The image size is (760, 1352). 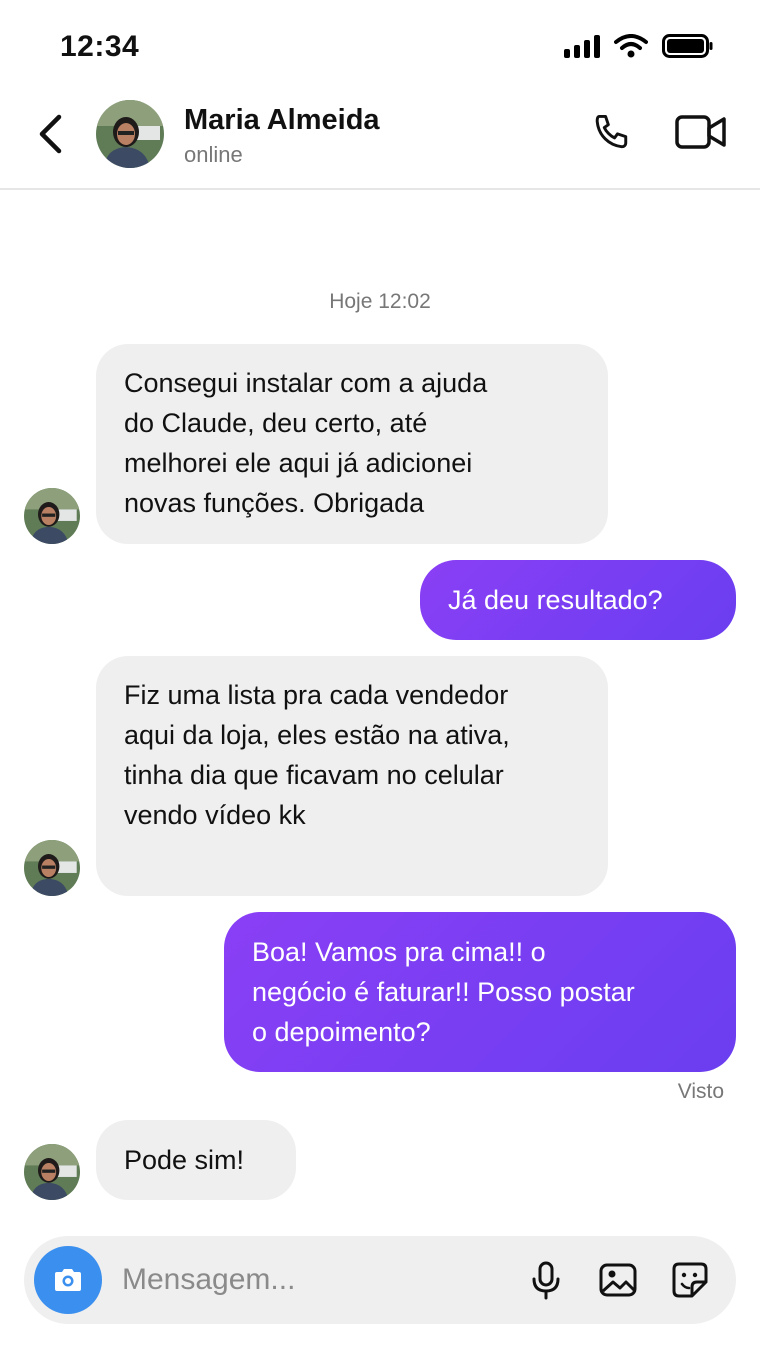 What do you see at coordinates (184, 1160) in the screenshot?
I see `message-line: Pode sim!` at bounding box center [184, 1160].